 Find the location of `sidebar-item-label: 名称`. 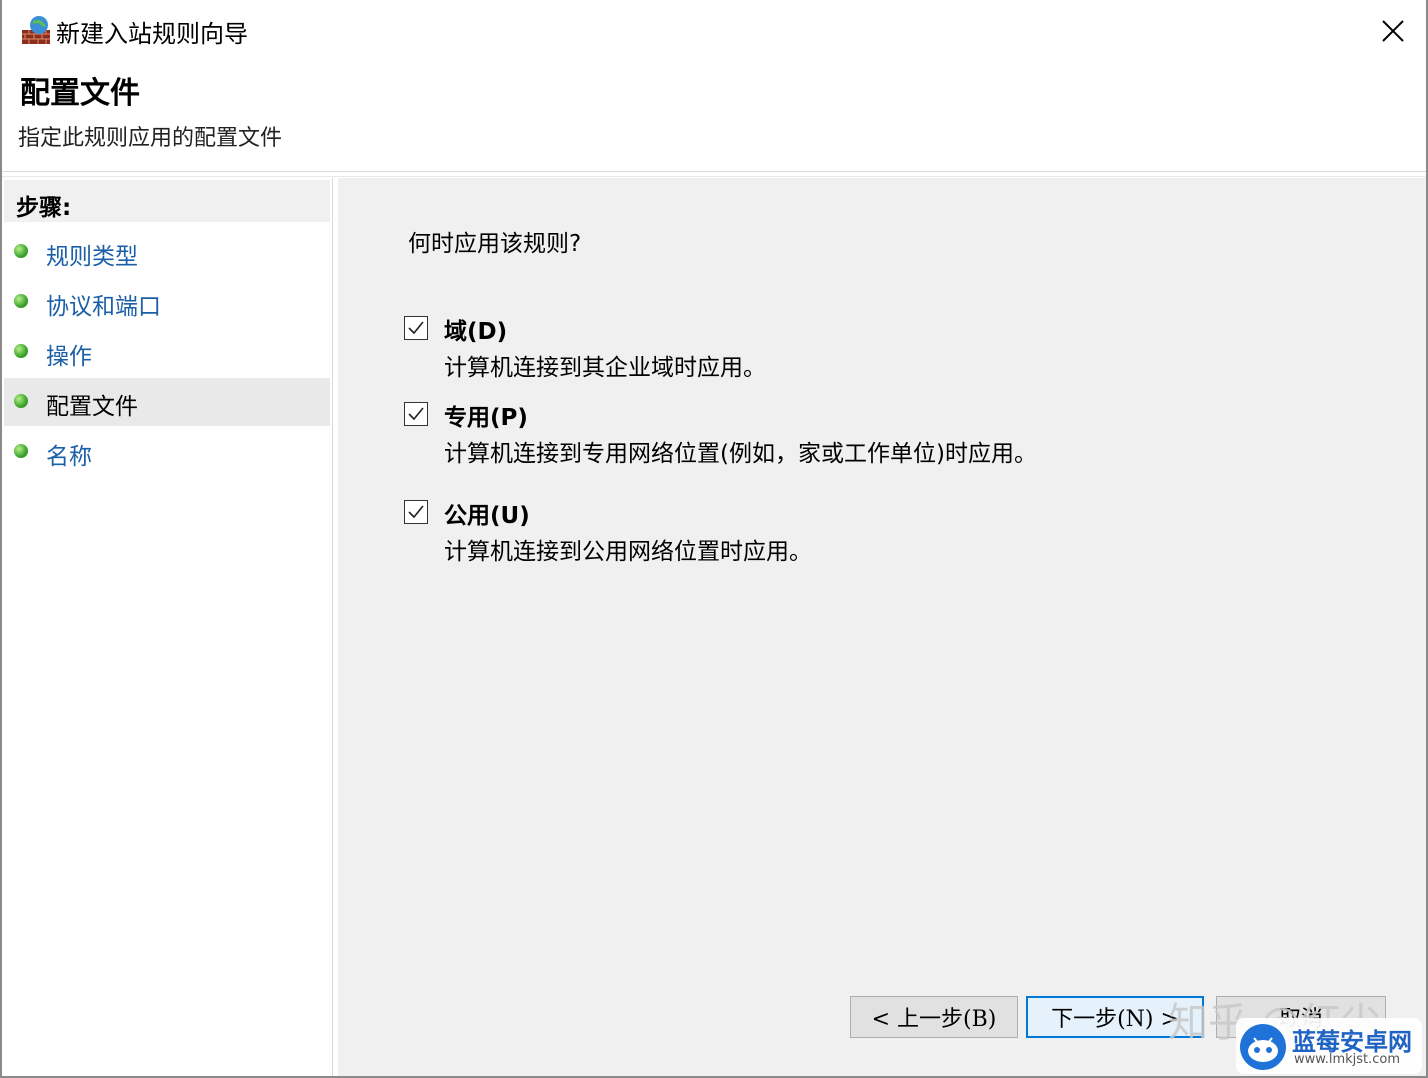

sidebar-item-label: 名称 is located at coordinates (69, 457).